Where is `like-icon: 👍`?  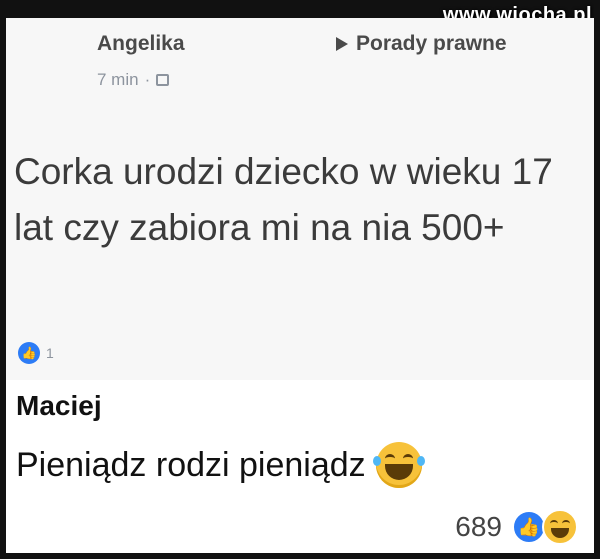 like-icon: 👍 is located at coordinates (29, 353).